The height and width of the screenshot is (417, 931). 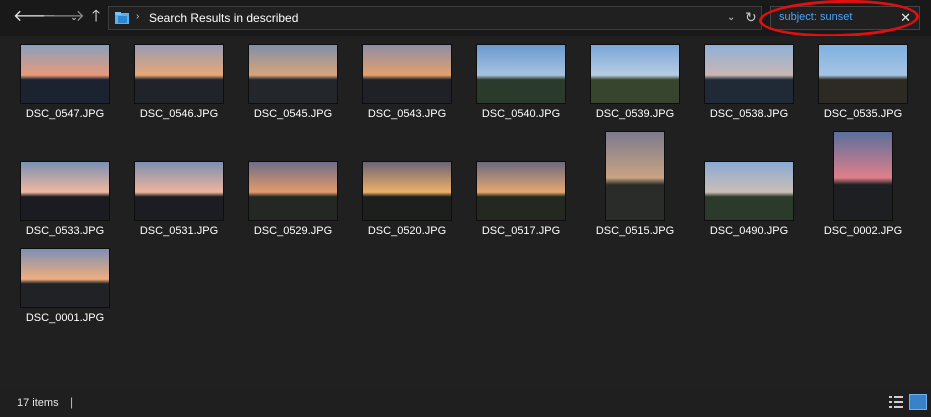 I want to click on breadcrumb: Search Results in described, so click(x=223, y=18).